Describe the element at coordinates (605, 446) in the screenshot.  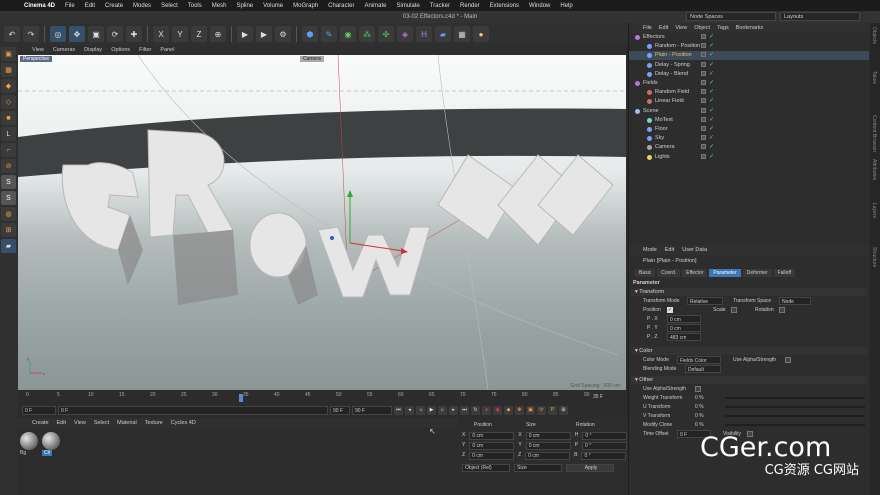
I see `rotation-p-field: 0 °` at that location.